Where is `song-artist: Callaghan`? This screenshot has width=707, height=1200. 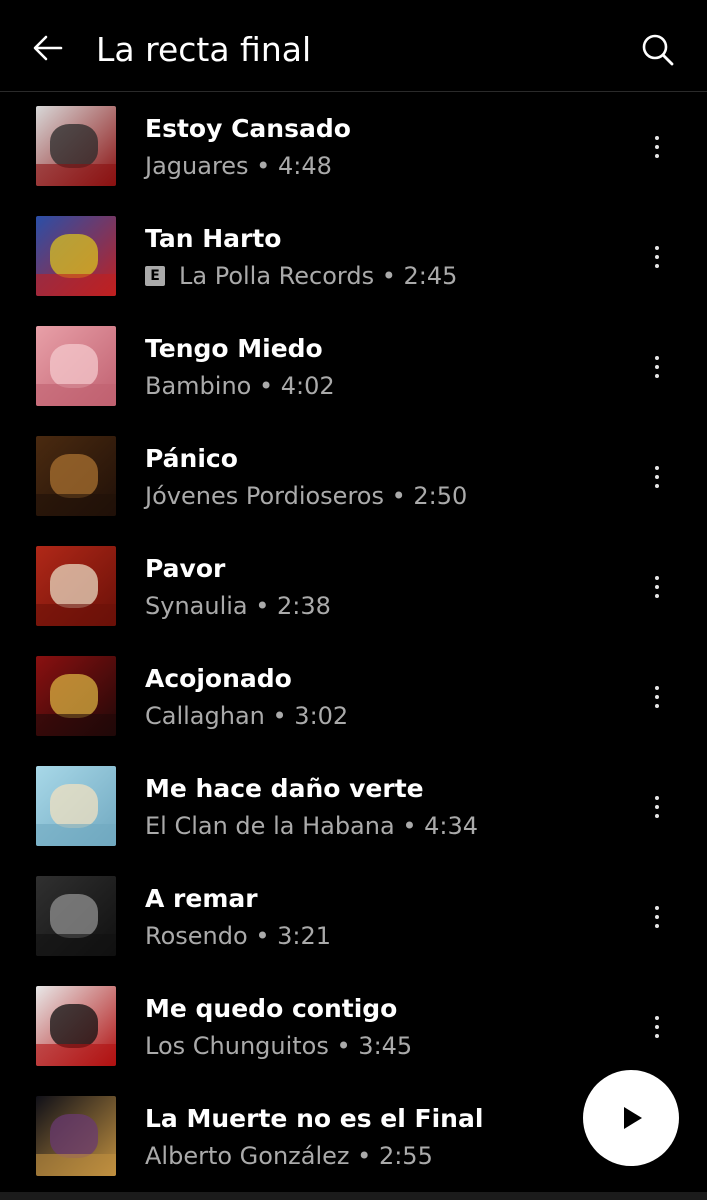 song-artist: Callaghan is located at coordinates (205, 716).